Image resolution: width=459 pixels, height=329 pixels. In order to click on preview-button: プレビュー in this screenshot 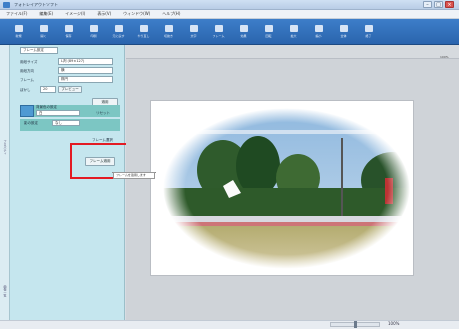, I will do `click(70, 89)`.